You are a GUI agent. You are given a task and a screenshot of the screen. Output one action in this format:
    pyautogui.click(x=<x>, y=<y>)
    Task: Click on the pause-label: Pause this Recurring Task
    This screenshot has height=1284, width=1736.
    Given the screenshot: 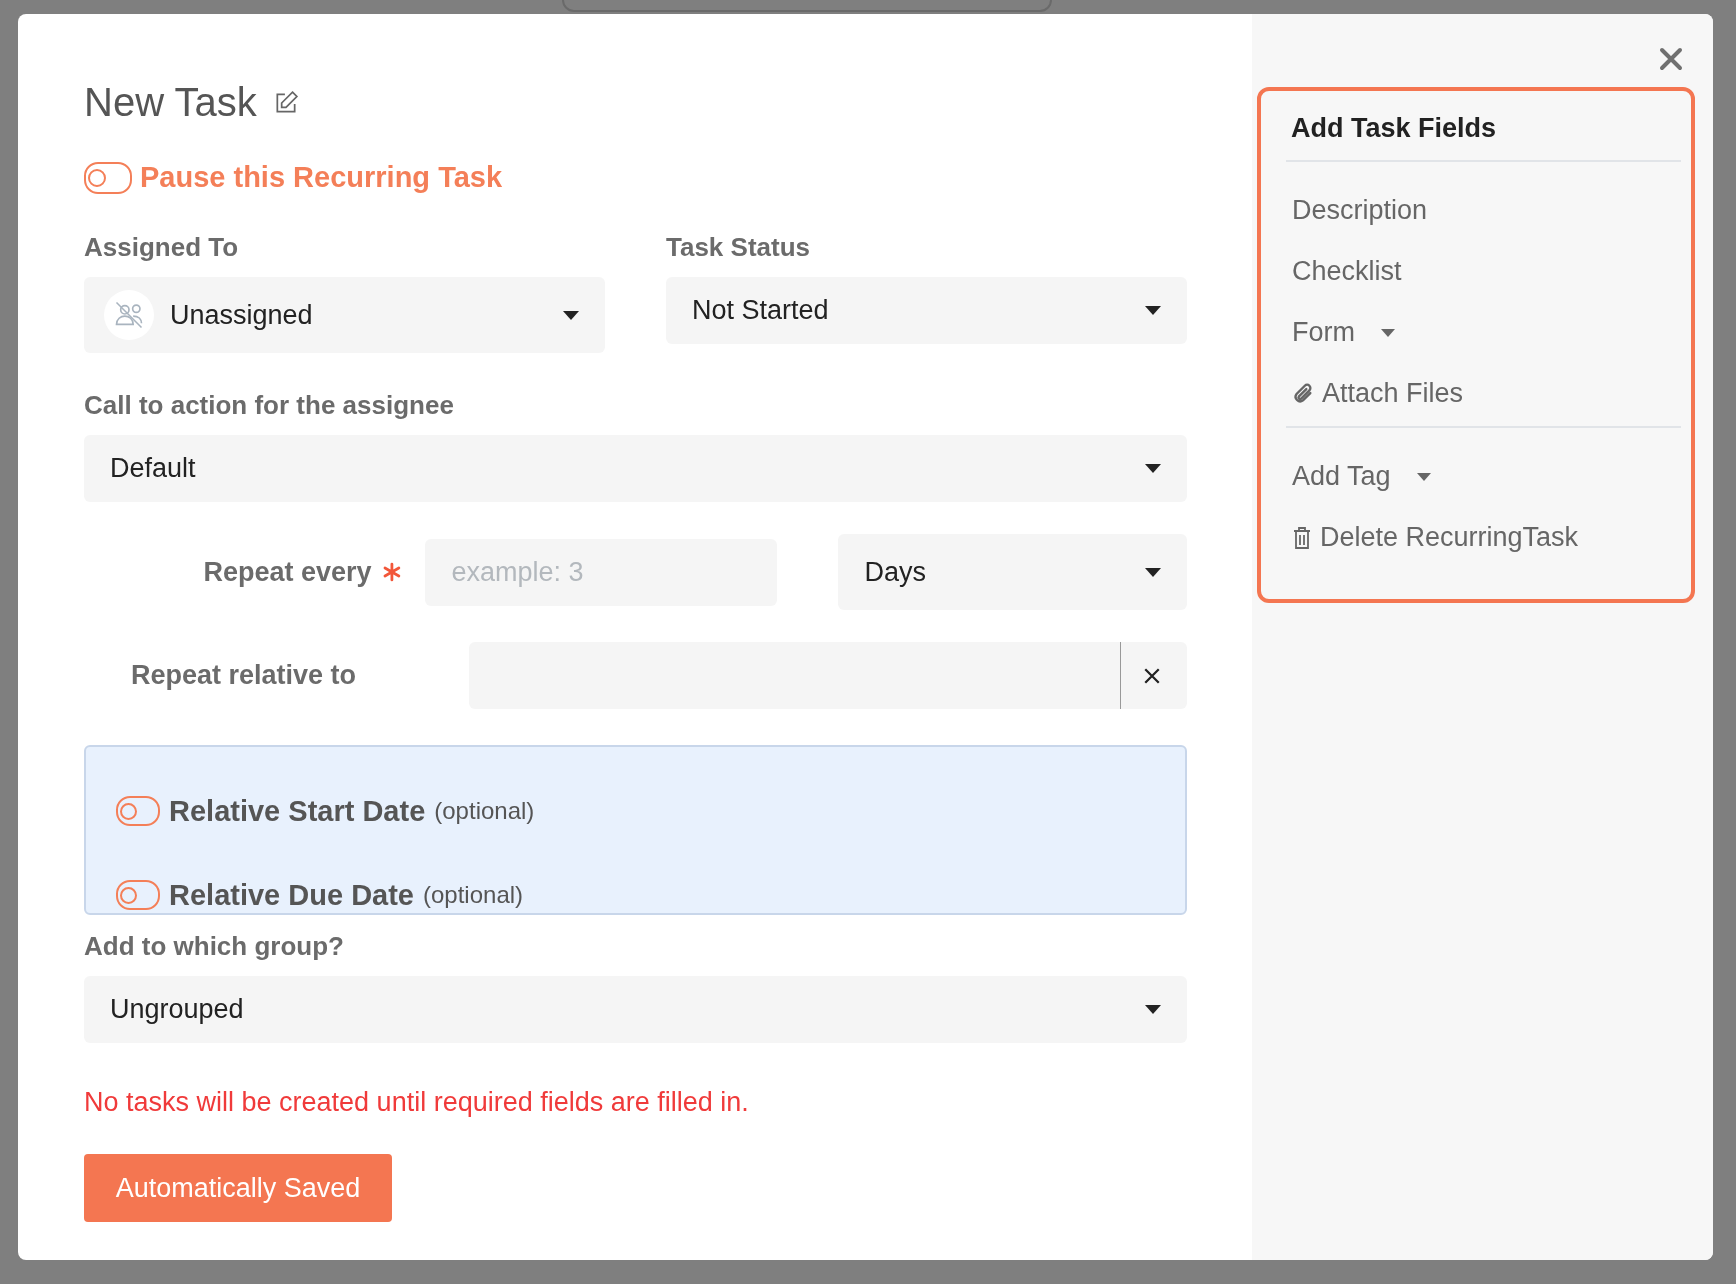 What is the action you would take?
    pyautogui.click(x=321, y=177)
    